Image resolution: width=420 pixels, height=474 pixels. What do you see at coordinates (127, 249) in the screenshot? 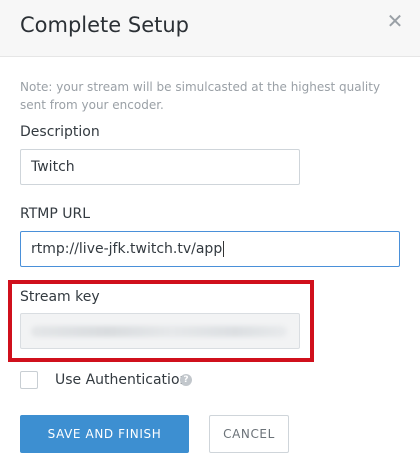
I see `rtmp-url-value: rtmp://live-jfk.twitch.tv/app` at bounding box center [127, 249].